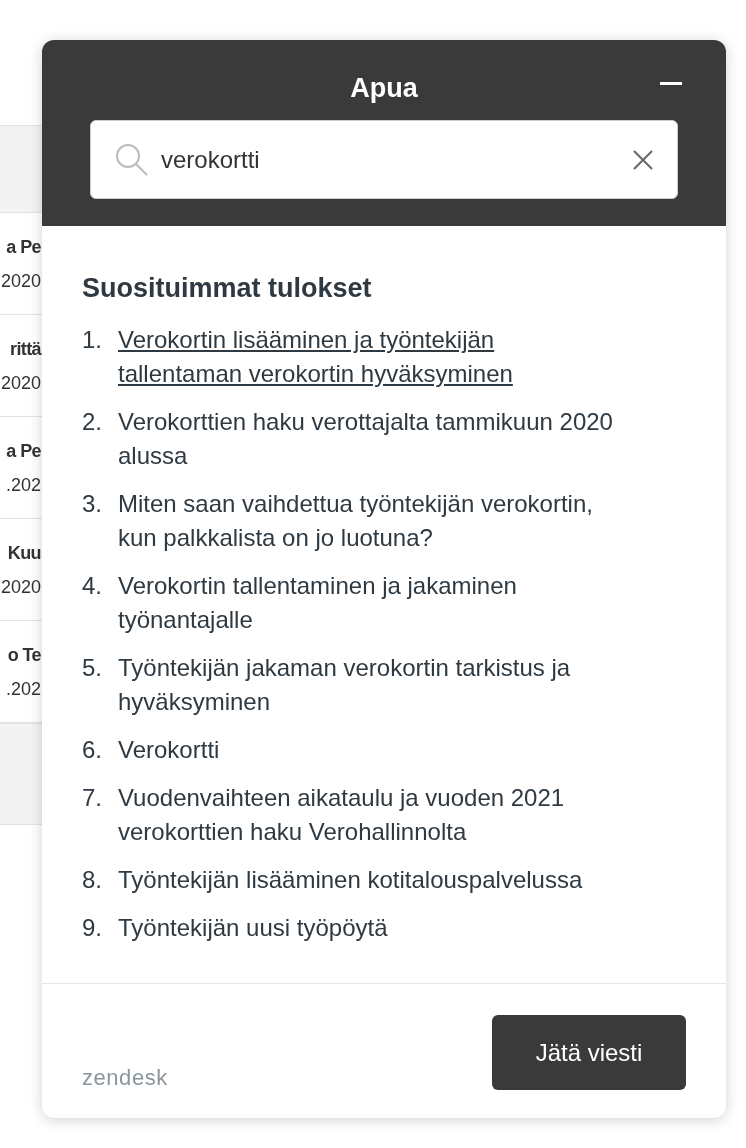  I want to click on leave-message-button: Jätä viesti, so click(589, 1052).